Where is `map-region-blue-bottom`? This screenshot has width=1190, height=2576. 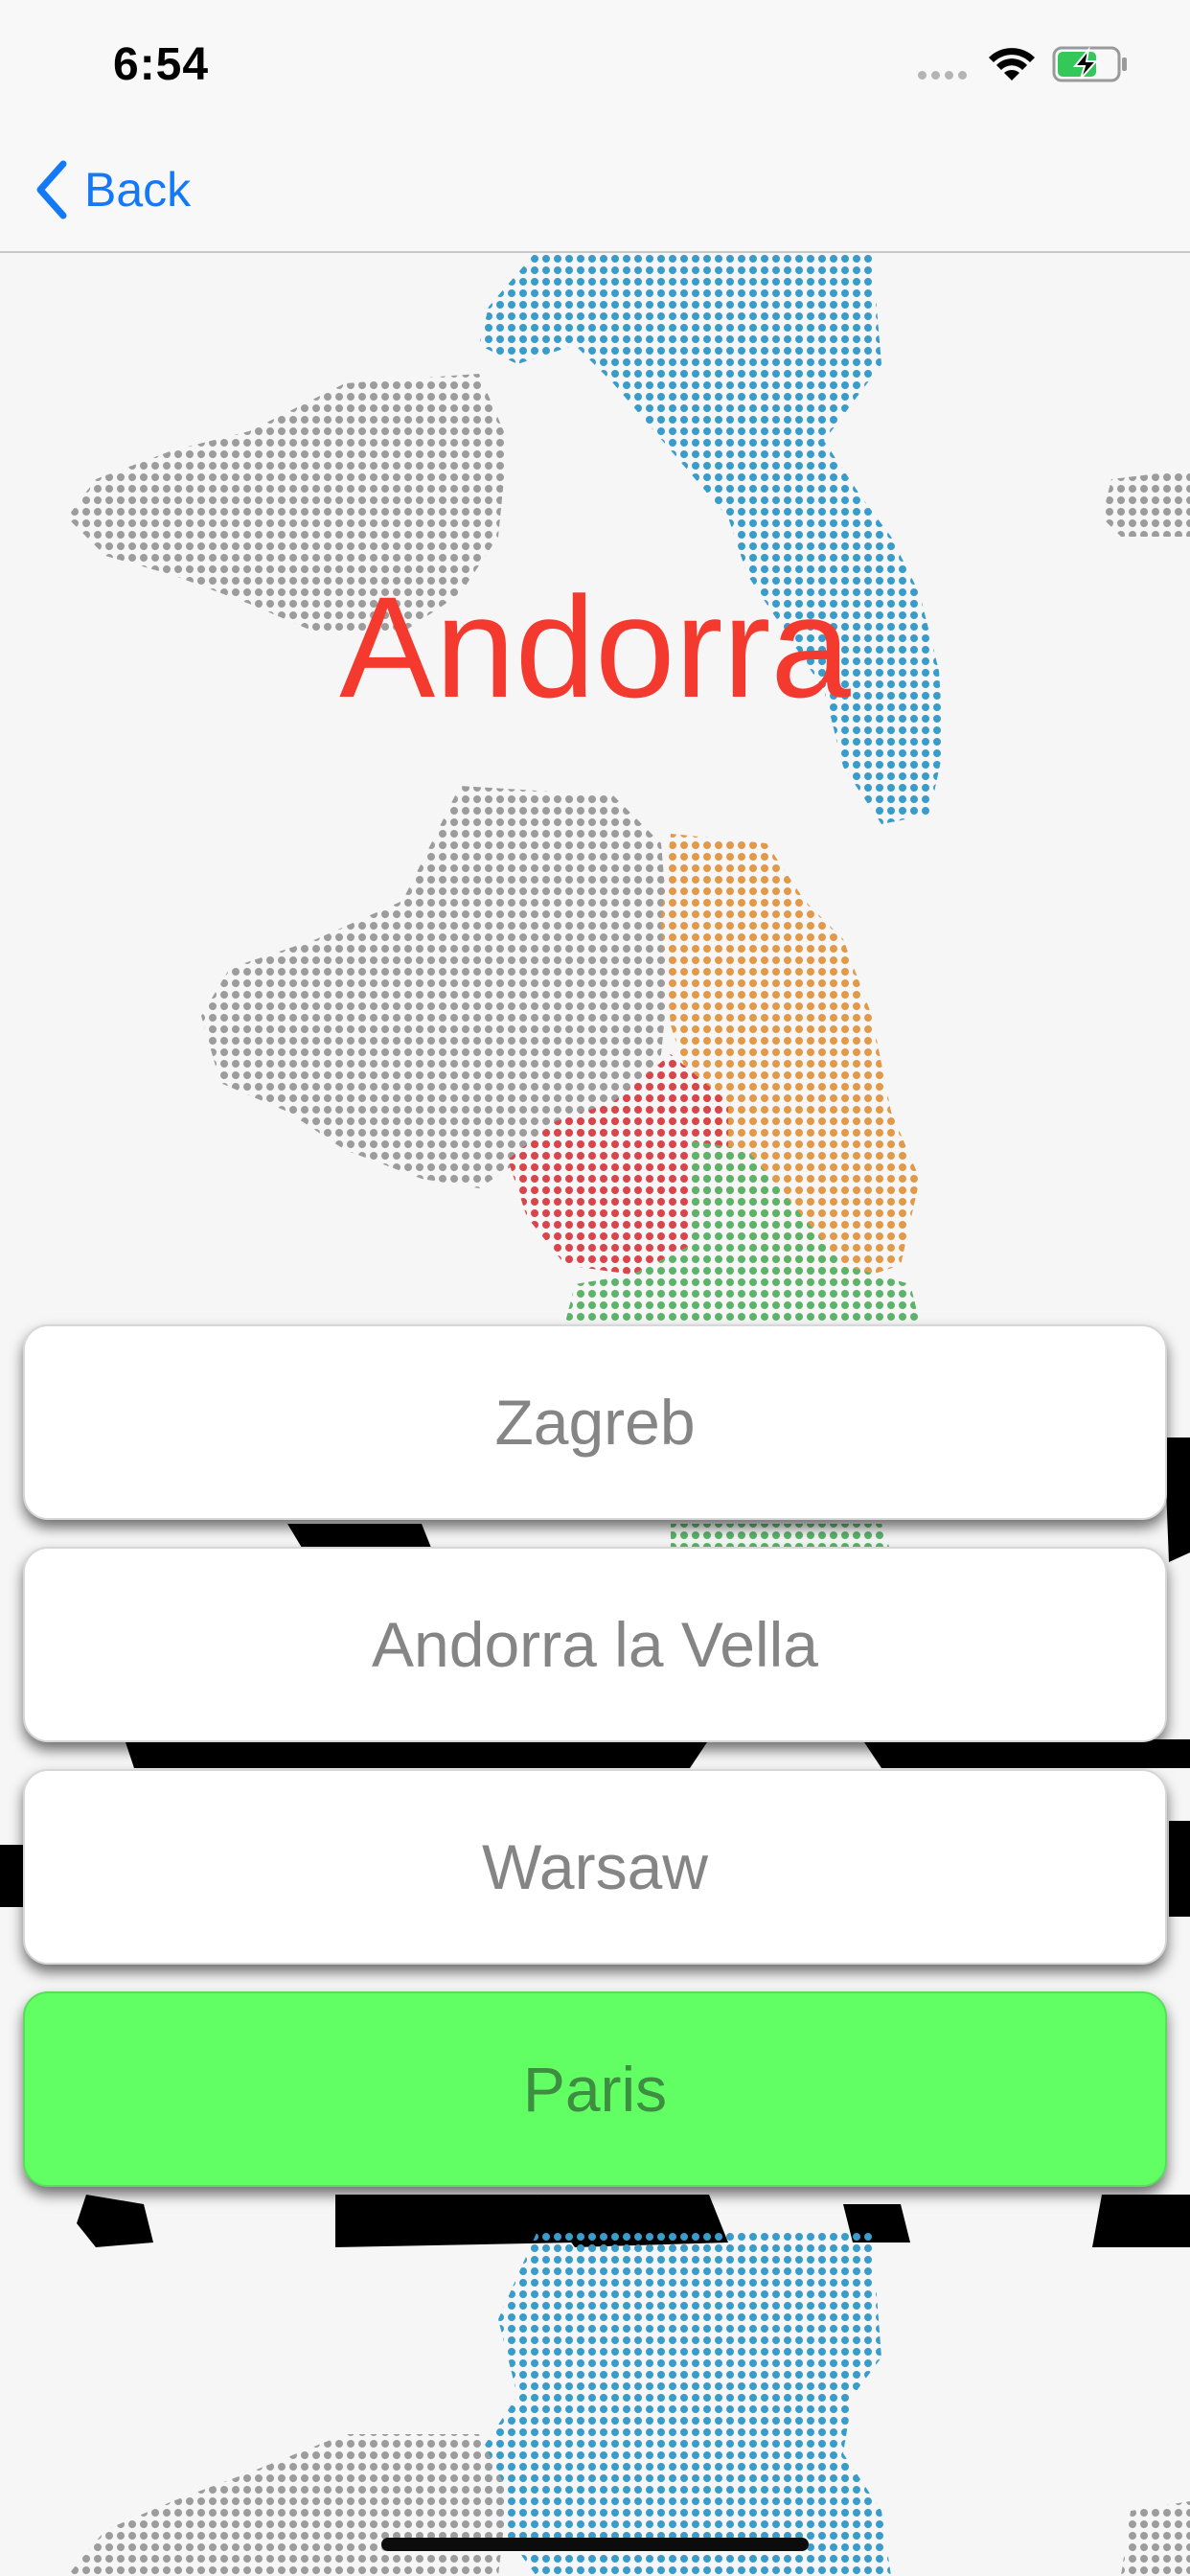 map-region-blue-bottom is located at coordinates (685, 2404).